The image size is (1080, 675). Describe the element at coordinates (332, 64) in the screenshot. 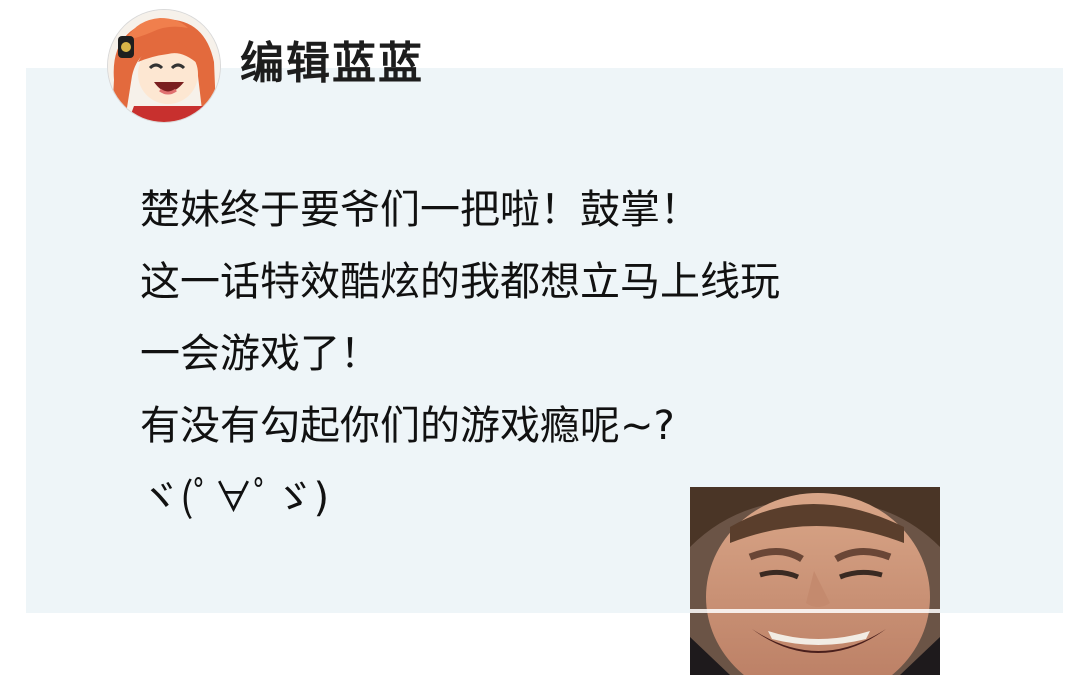

I see `author-name: 编辑蓝蓝` at that location.